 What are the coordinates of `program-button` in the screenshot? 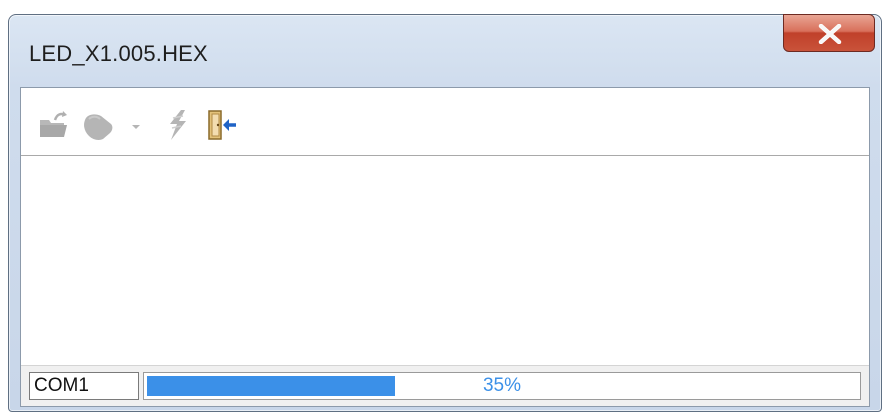 It's located at (178, 125).